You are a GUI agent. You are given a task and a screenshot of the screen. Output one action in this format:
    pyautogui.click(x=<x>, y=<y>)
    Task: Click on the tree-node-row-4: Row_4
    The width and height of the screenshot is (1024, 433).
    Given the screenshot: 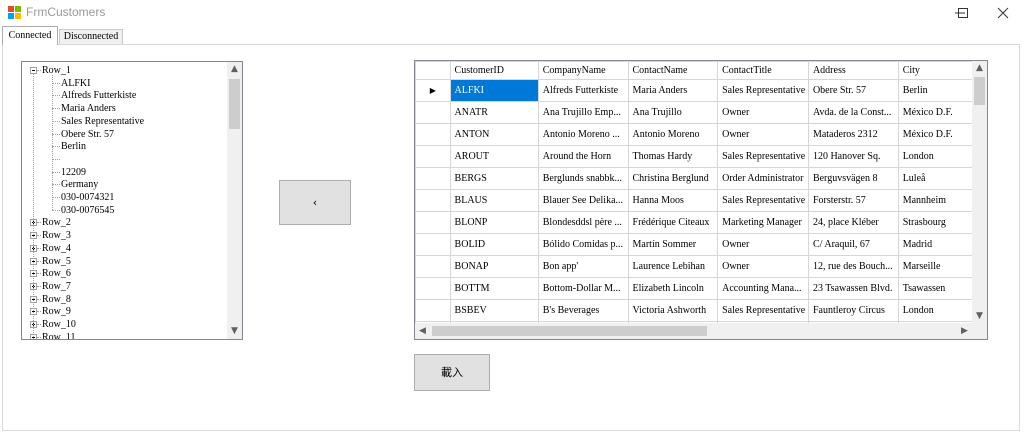 What is the action you would take?
    pyautogui.click(x=56, y=248)
    